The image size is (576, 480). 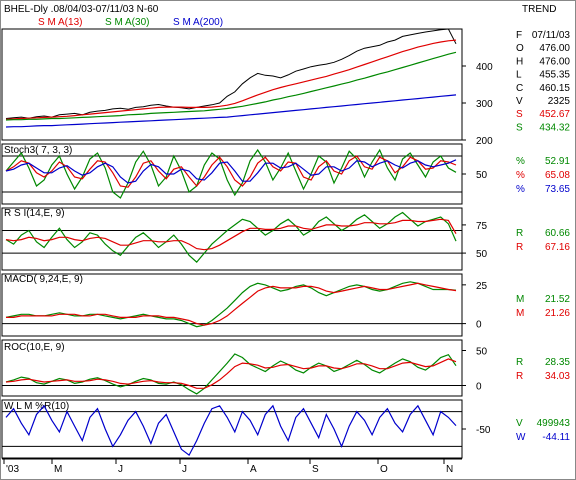 What do you see at coordinates (557, 161) in the screenshot?
I see `panel-value: 52.91` at bounding box center [557, 161].